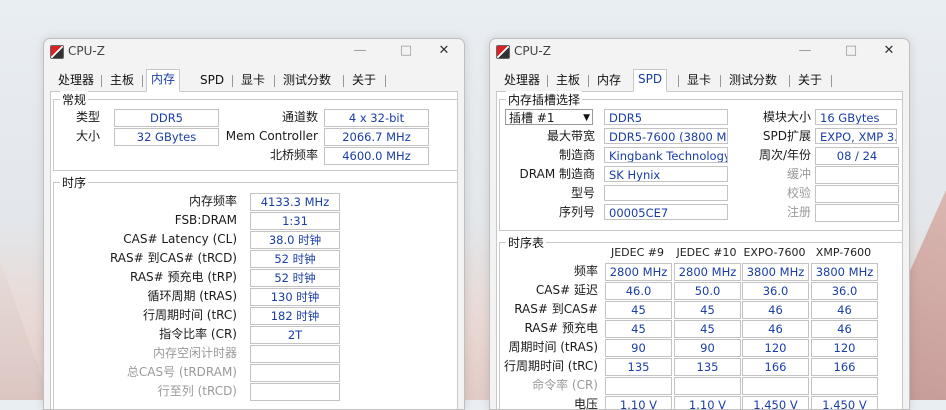 Image resolution: width=946 pixels, height=410 pixels. I want to click on spd-type-value: DDR5, so click(666, 117).